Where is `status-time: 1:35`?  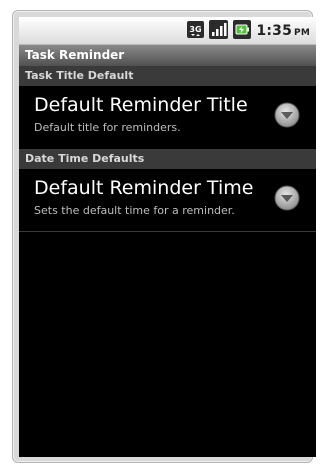
status-time: 1:35 is located at coordinates (274, 31).